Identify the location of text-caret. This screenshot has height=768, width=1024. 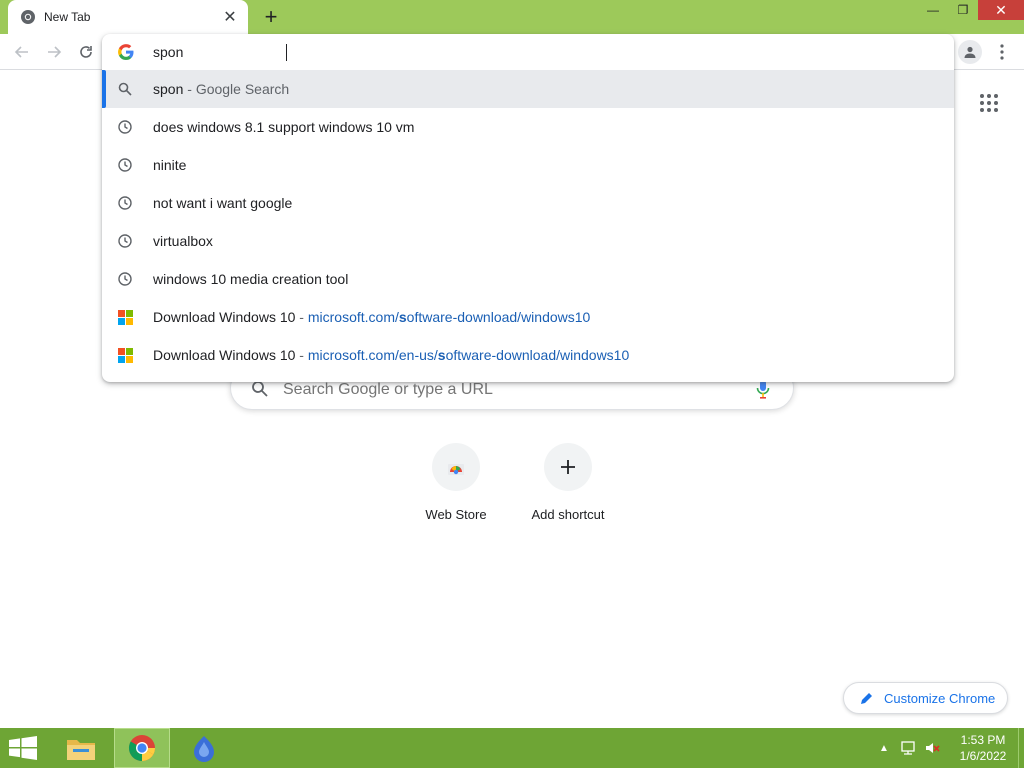
(286, 52).